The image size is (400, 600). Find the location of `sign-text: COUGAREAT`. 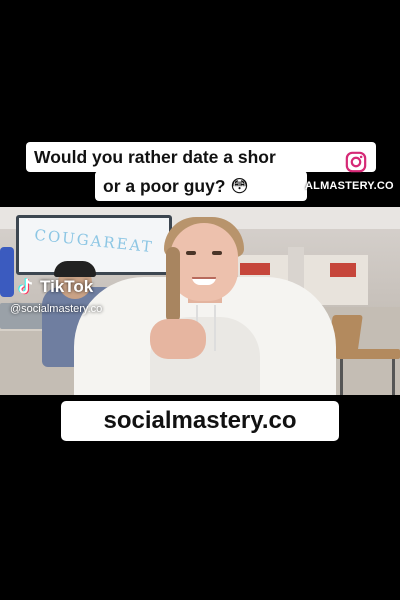

sign-text: COUGAREAT is located at coordinates (94, 241).